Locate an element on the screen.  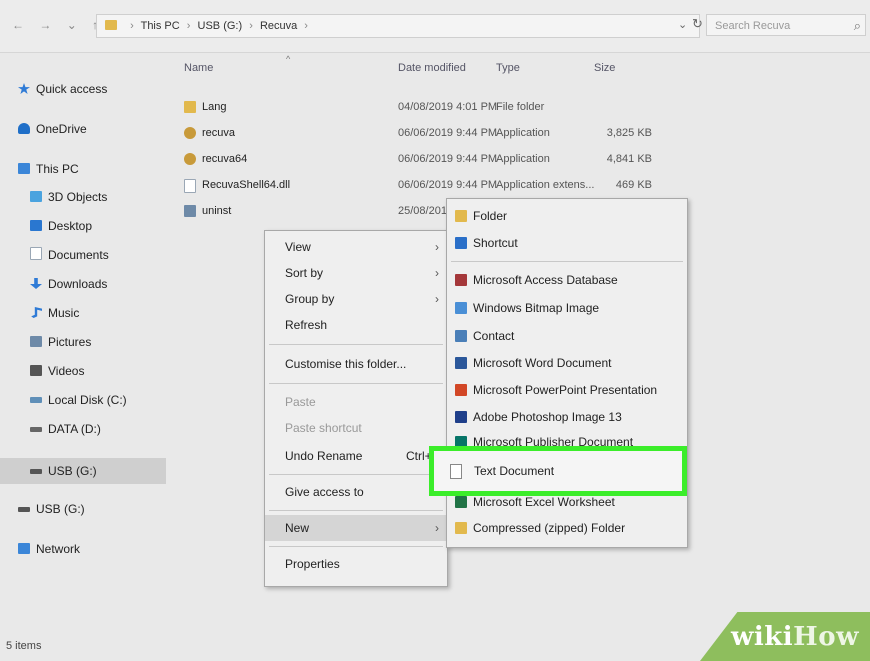
sidebar-item-network: Network is located at coordinates (49, 549).